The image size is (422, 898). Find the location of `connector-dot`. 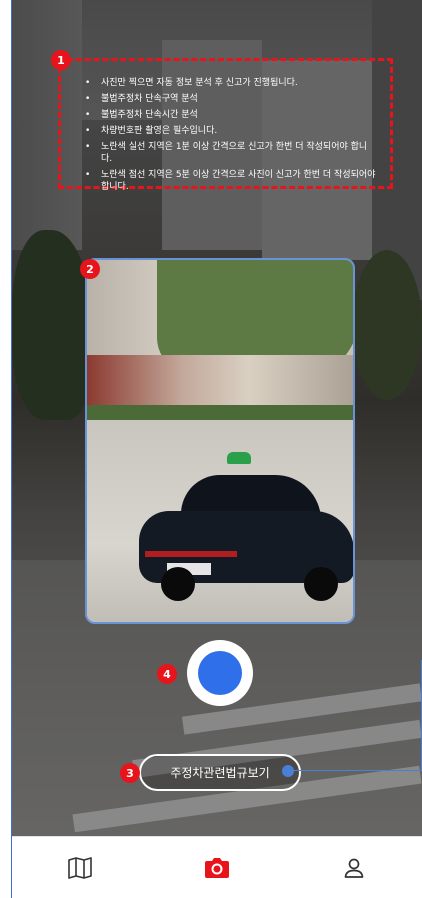

connector-dot is located at coordinates (288, 771).